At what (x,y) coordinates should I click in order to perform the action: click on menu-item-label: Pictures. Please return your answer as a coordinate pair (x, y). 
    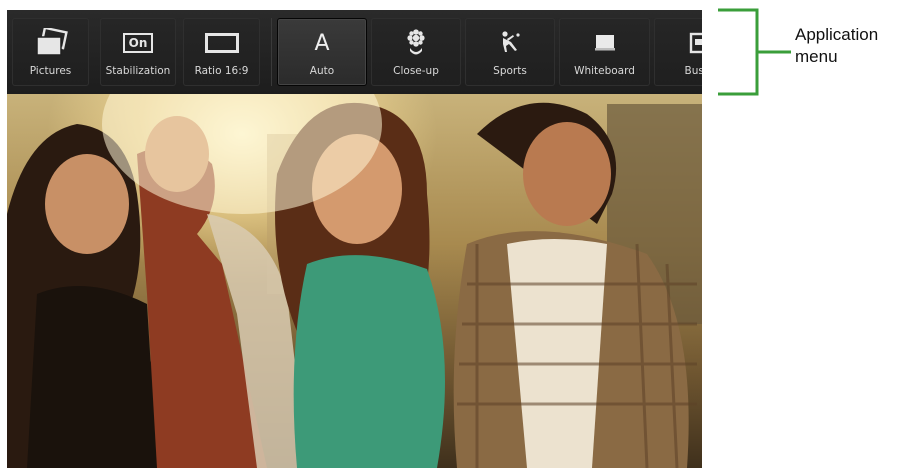
    Looking at the image, I should click on (50, 71).